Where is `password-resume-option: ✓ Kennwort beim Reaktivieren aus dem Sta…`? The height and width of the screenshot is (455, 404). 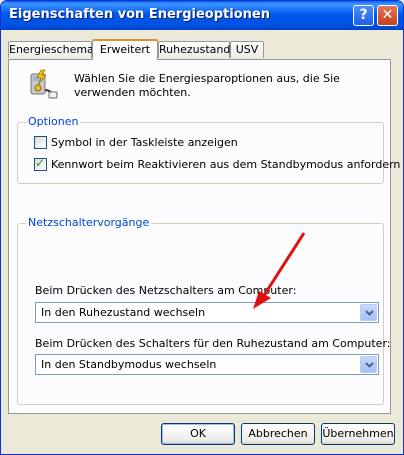 password-resume-option: ✓ Kennwort beim Reaktivieren aus dem Sta… is located at coordinates (217, 163).